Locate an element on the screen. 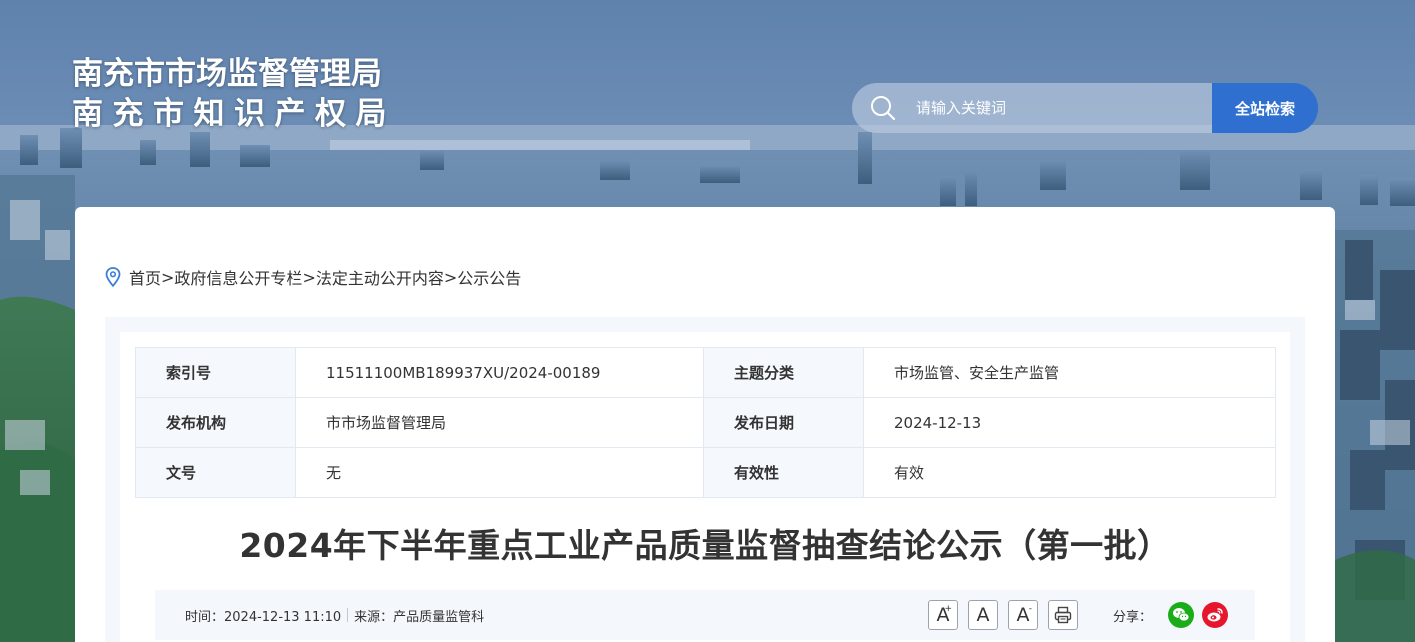 This screenshot has height=642, width=1415. article-source: 来源：产品质量监管科 is located at coordinates (419, 617).